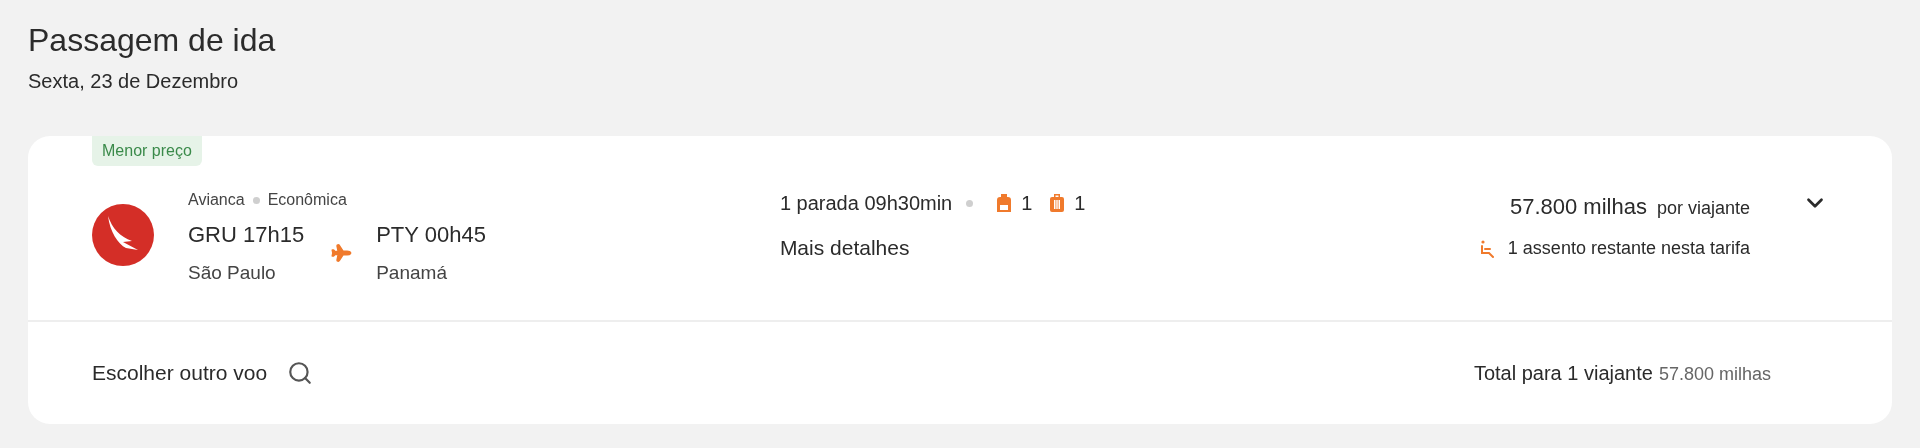 This screenshot has width=1920, height=448. I want to click on page-title: Passagem de ida, so click(152, 40).